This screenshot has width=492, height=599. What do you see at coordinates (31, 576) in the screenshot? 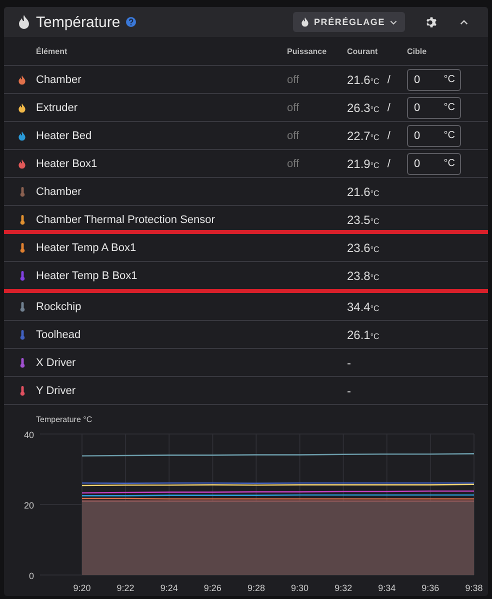
I see `y-tick-label: 0` at bounding box center [31, 576].